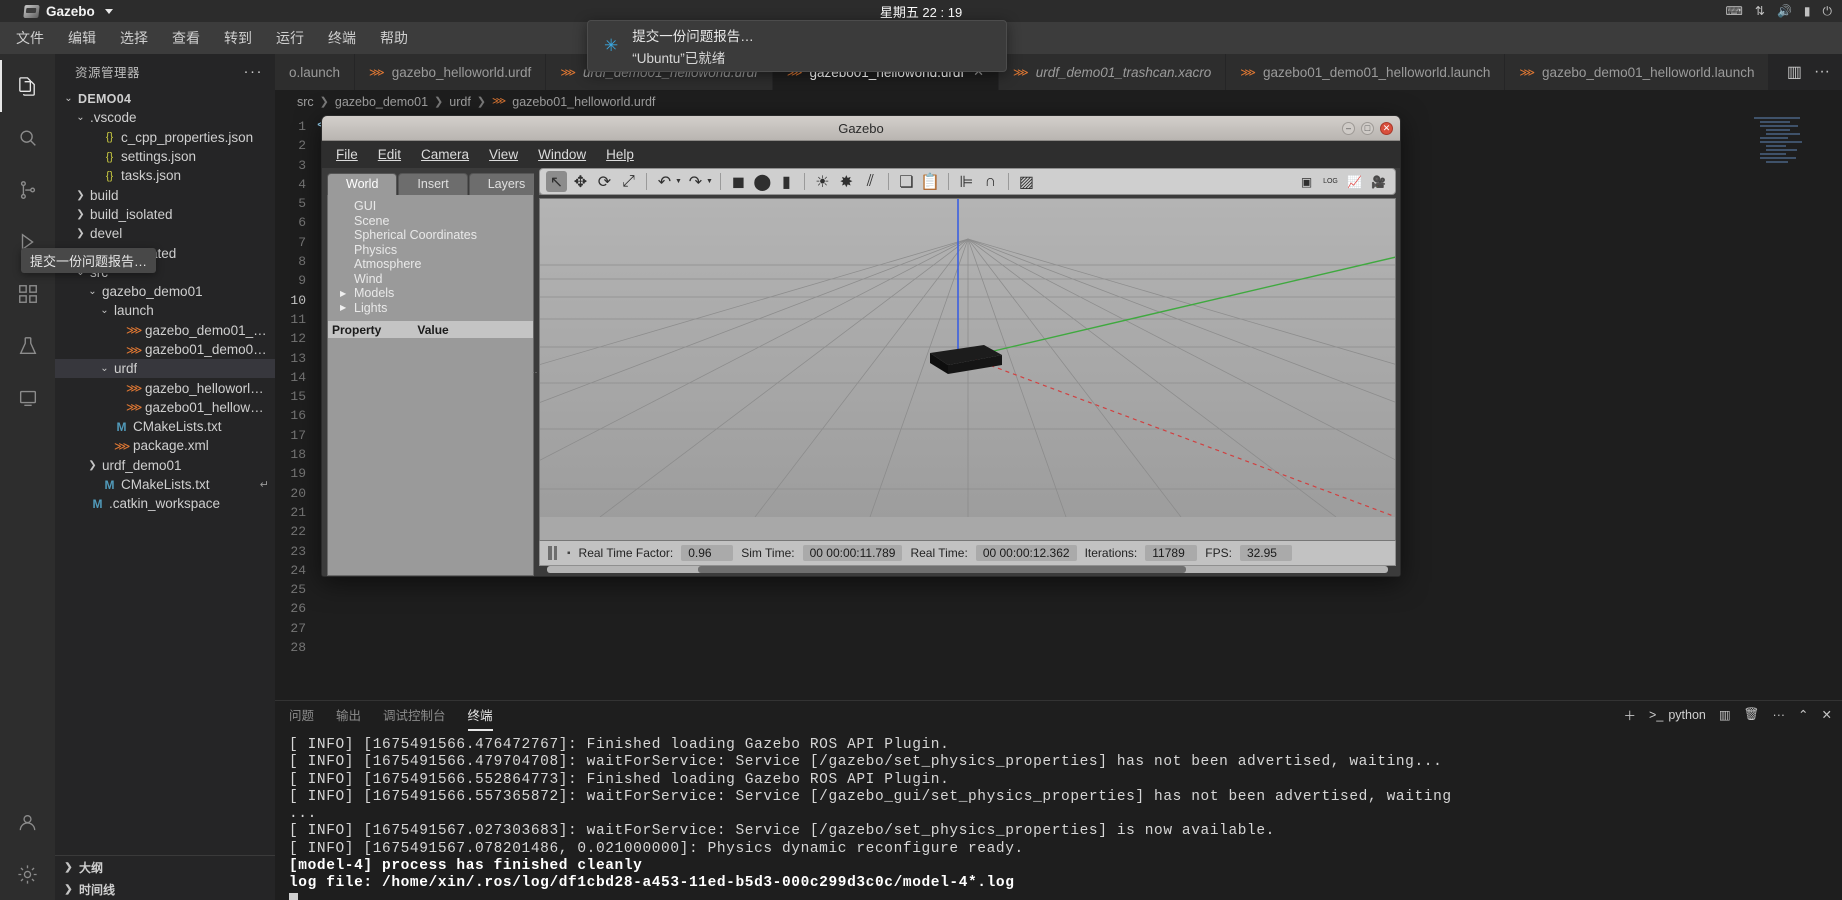  What do you see at coordinates (1828, 11) in the screenshot?
I see `power-icon: ⏻` at bounding box center [1828, 11].